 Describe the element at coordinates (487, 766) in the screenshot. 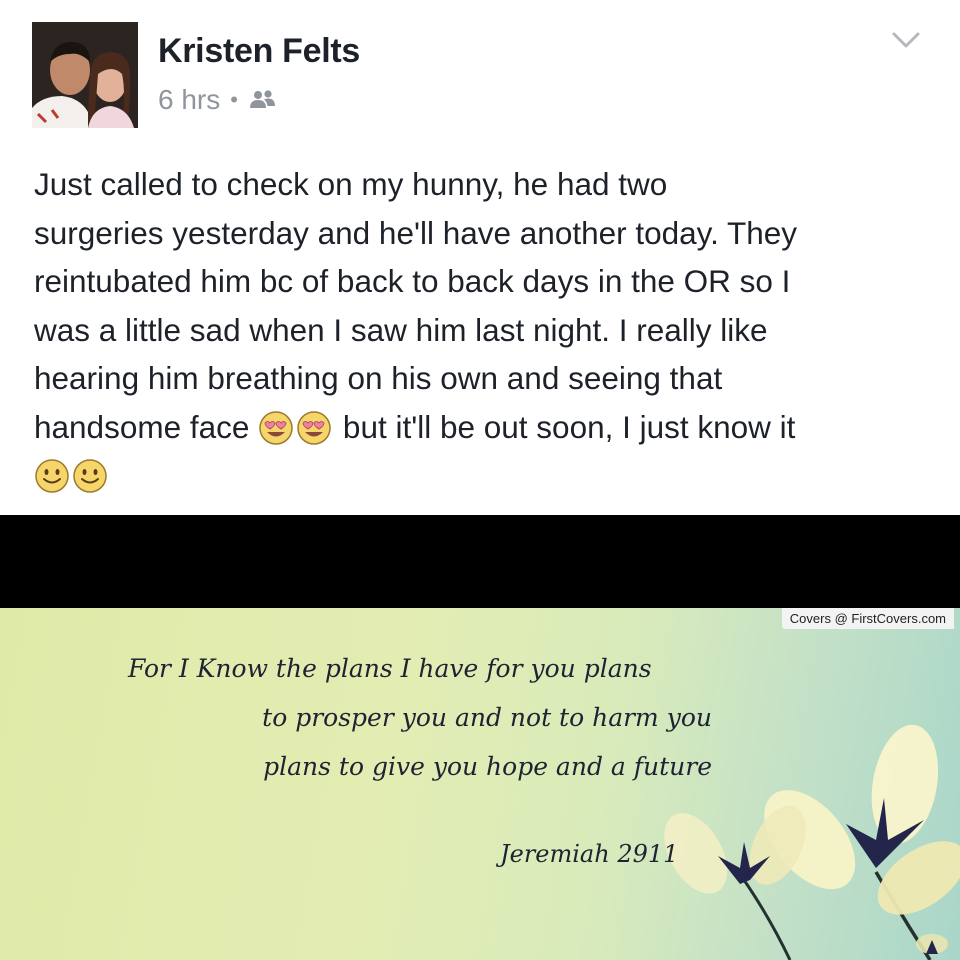

I see `verse-line: plans to give you hope and a future` at that location.